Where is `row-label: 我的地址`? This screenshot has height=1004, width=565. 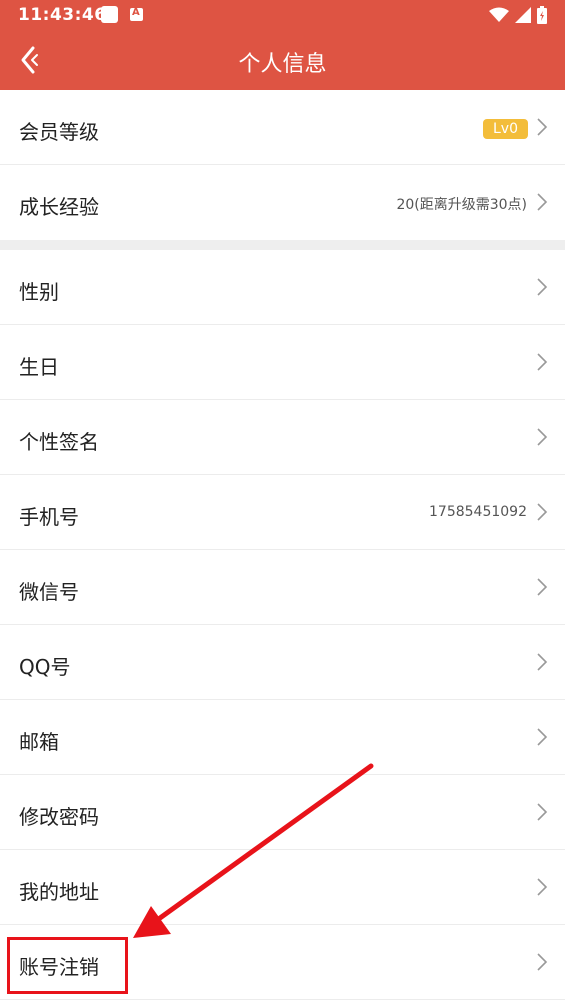
row-label: 我的地址 is located at coordinates (59, 892).